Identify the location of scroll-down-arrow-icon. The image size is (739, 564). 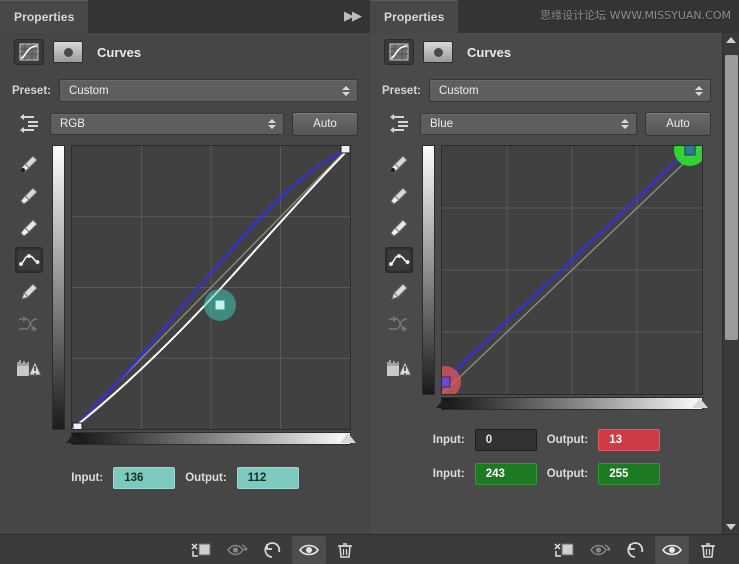
(731, 527).